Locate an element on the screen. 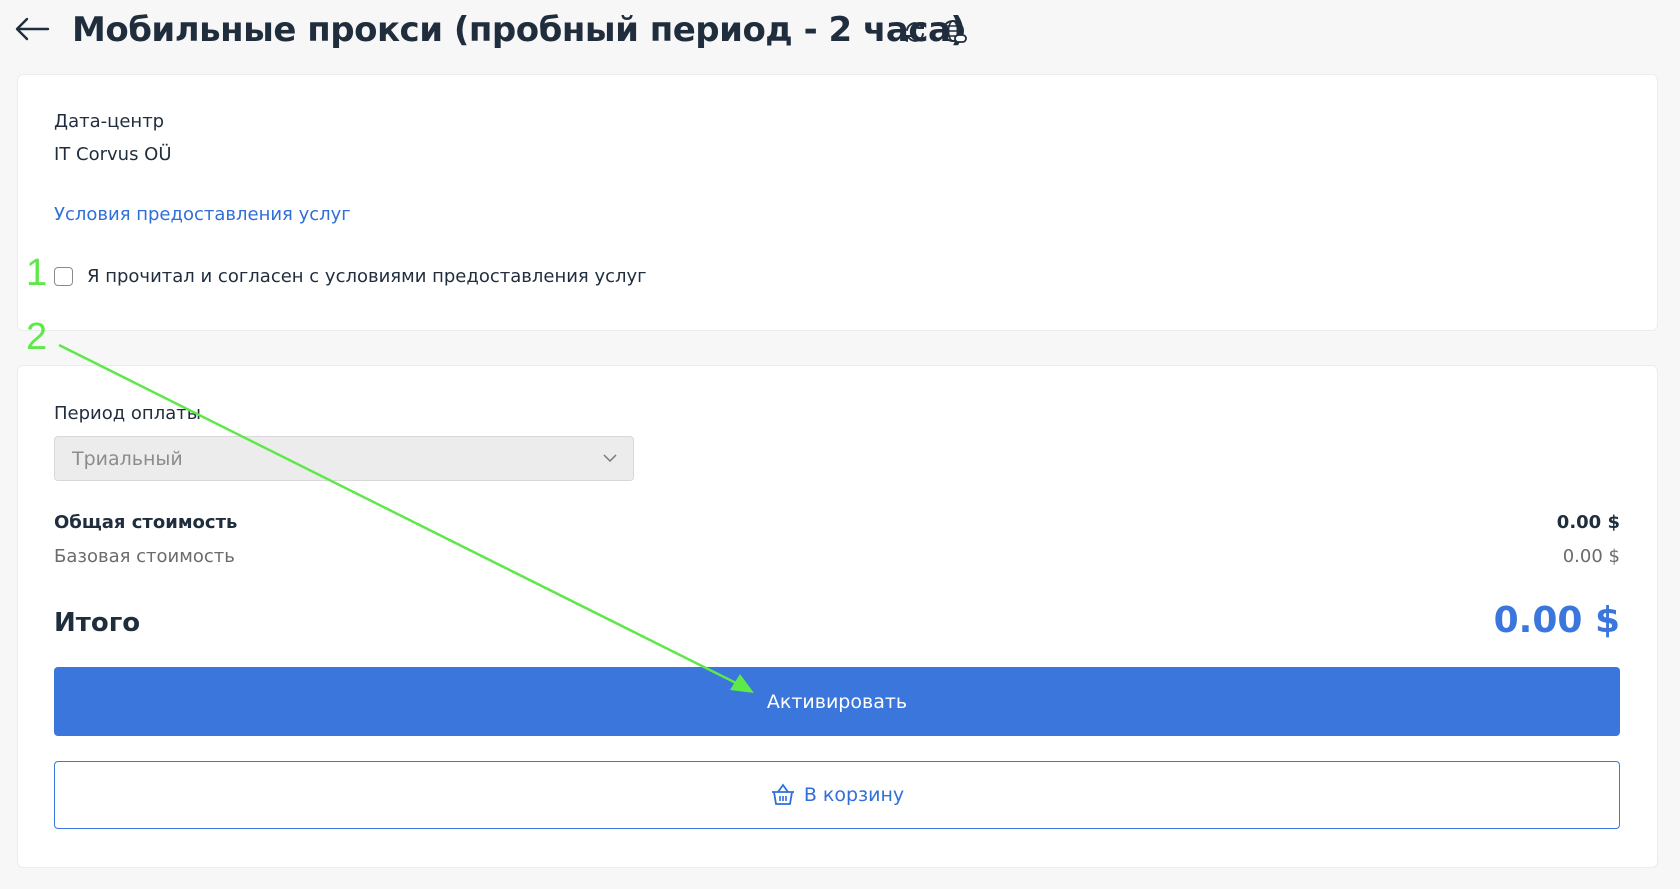 Image resolution: width=1680 pixels, height=889 pixels. refresh-icon is located at coordinates (915, 32).